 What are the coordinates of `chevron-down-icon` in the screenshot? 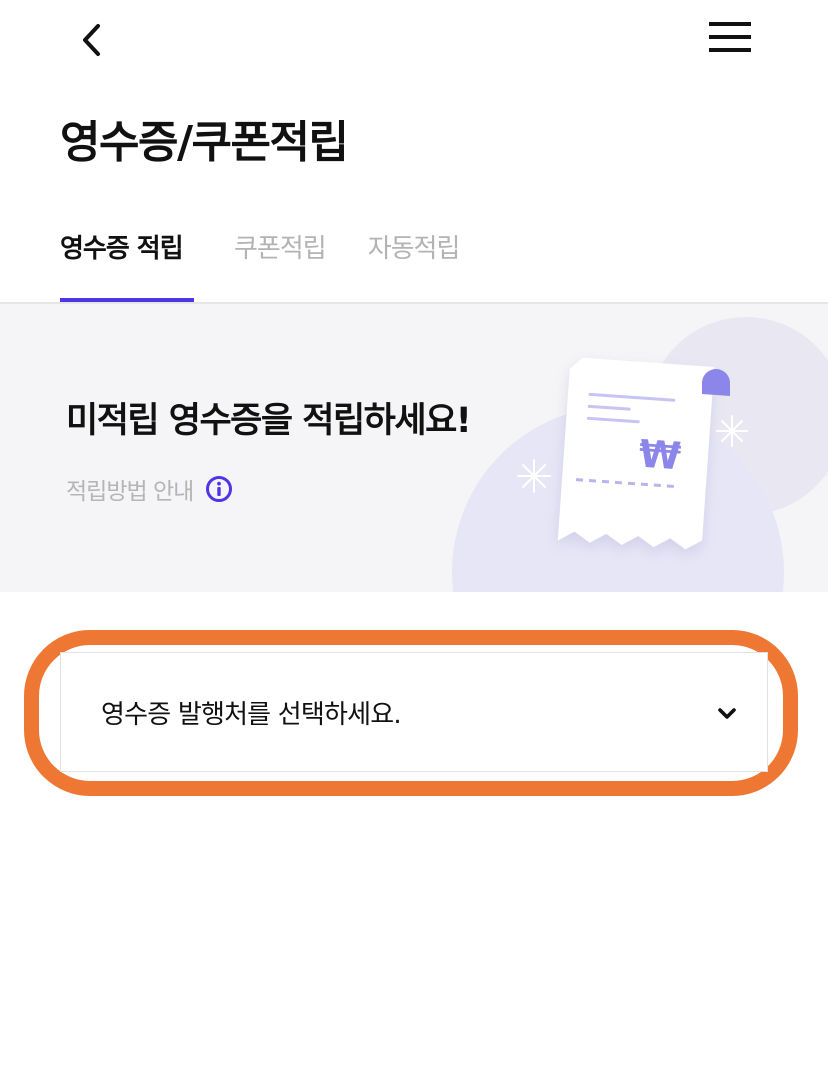 It's located at (727, 713).